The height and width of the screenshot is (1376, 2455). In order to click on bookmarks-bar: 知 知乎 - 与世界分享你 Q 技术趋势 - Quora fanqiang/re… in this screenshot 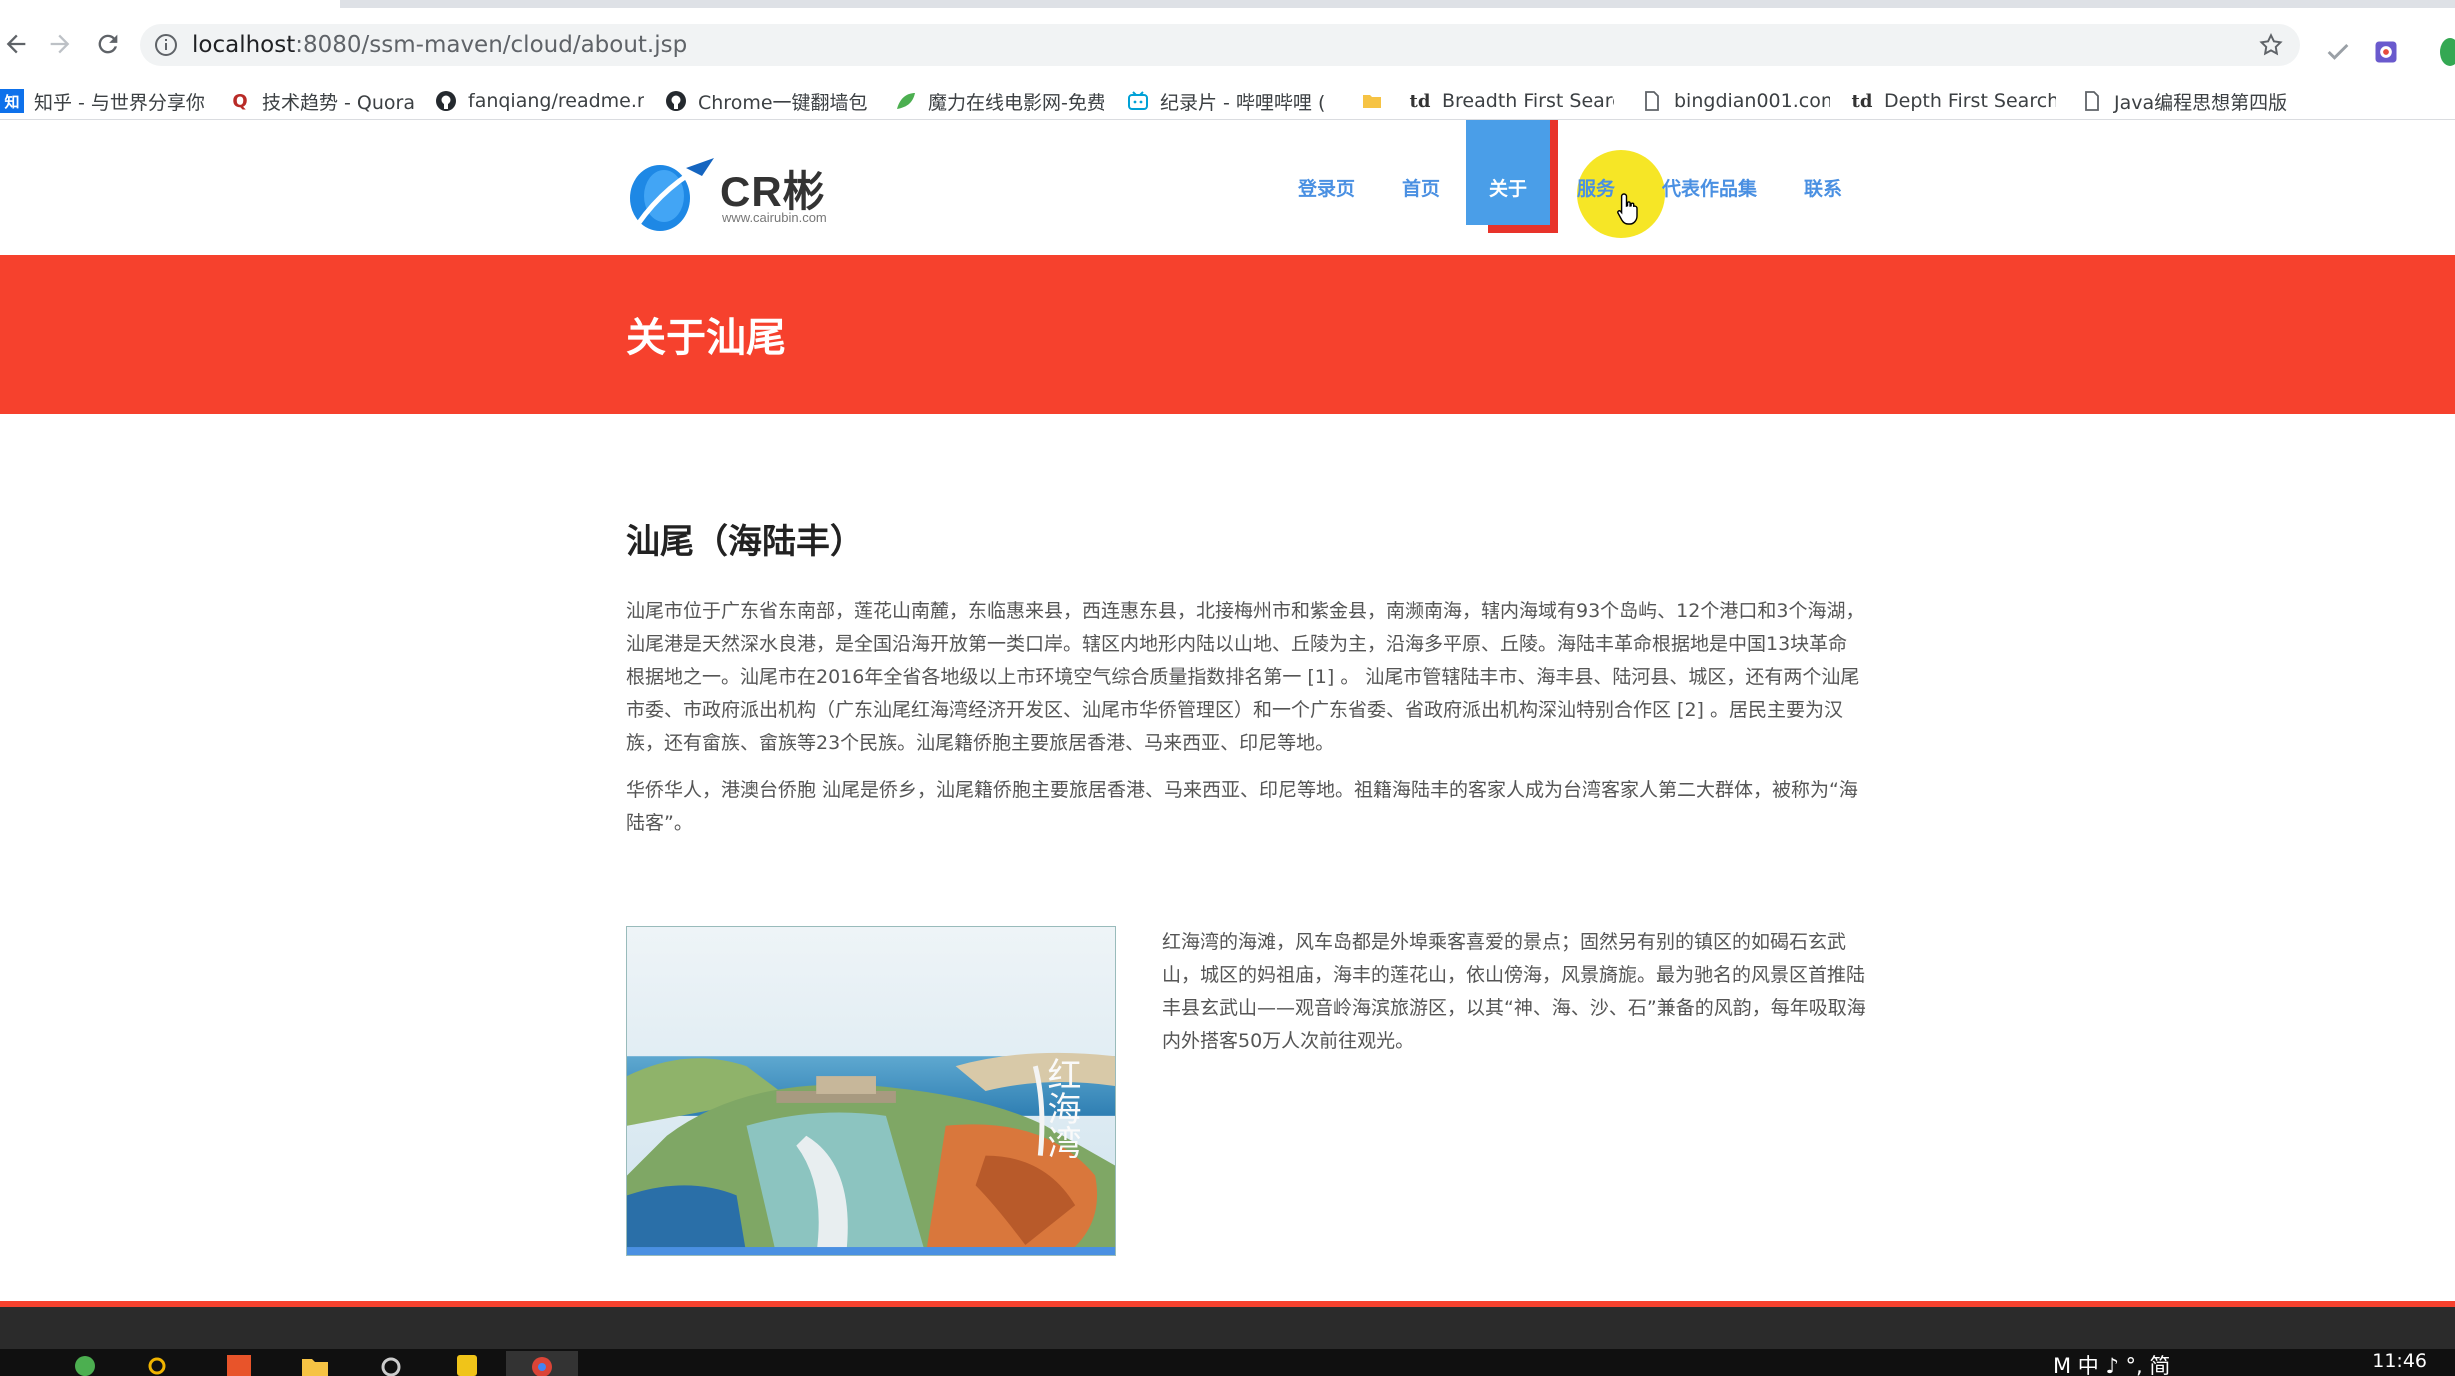, I will do `click(1227, 101)`.